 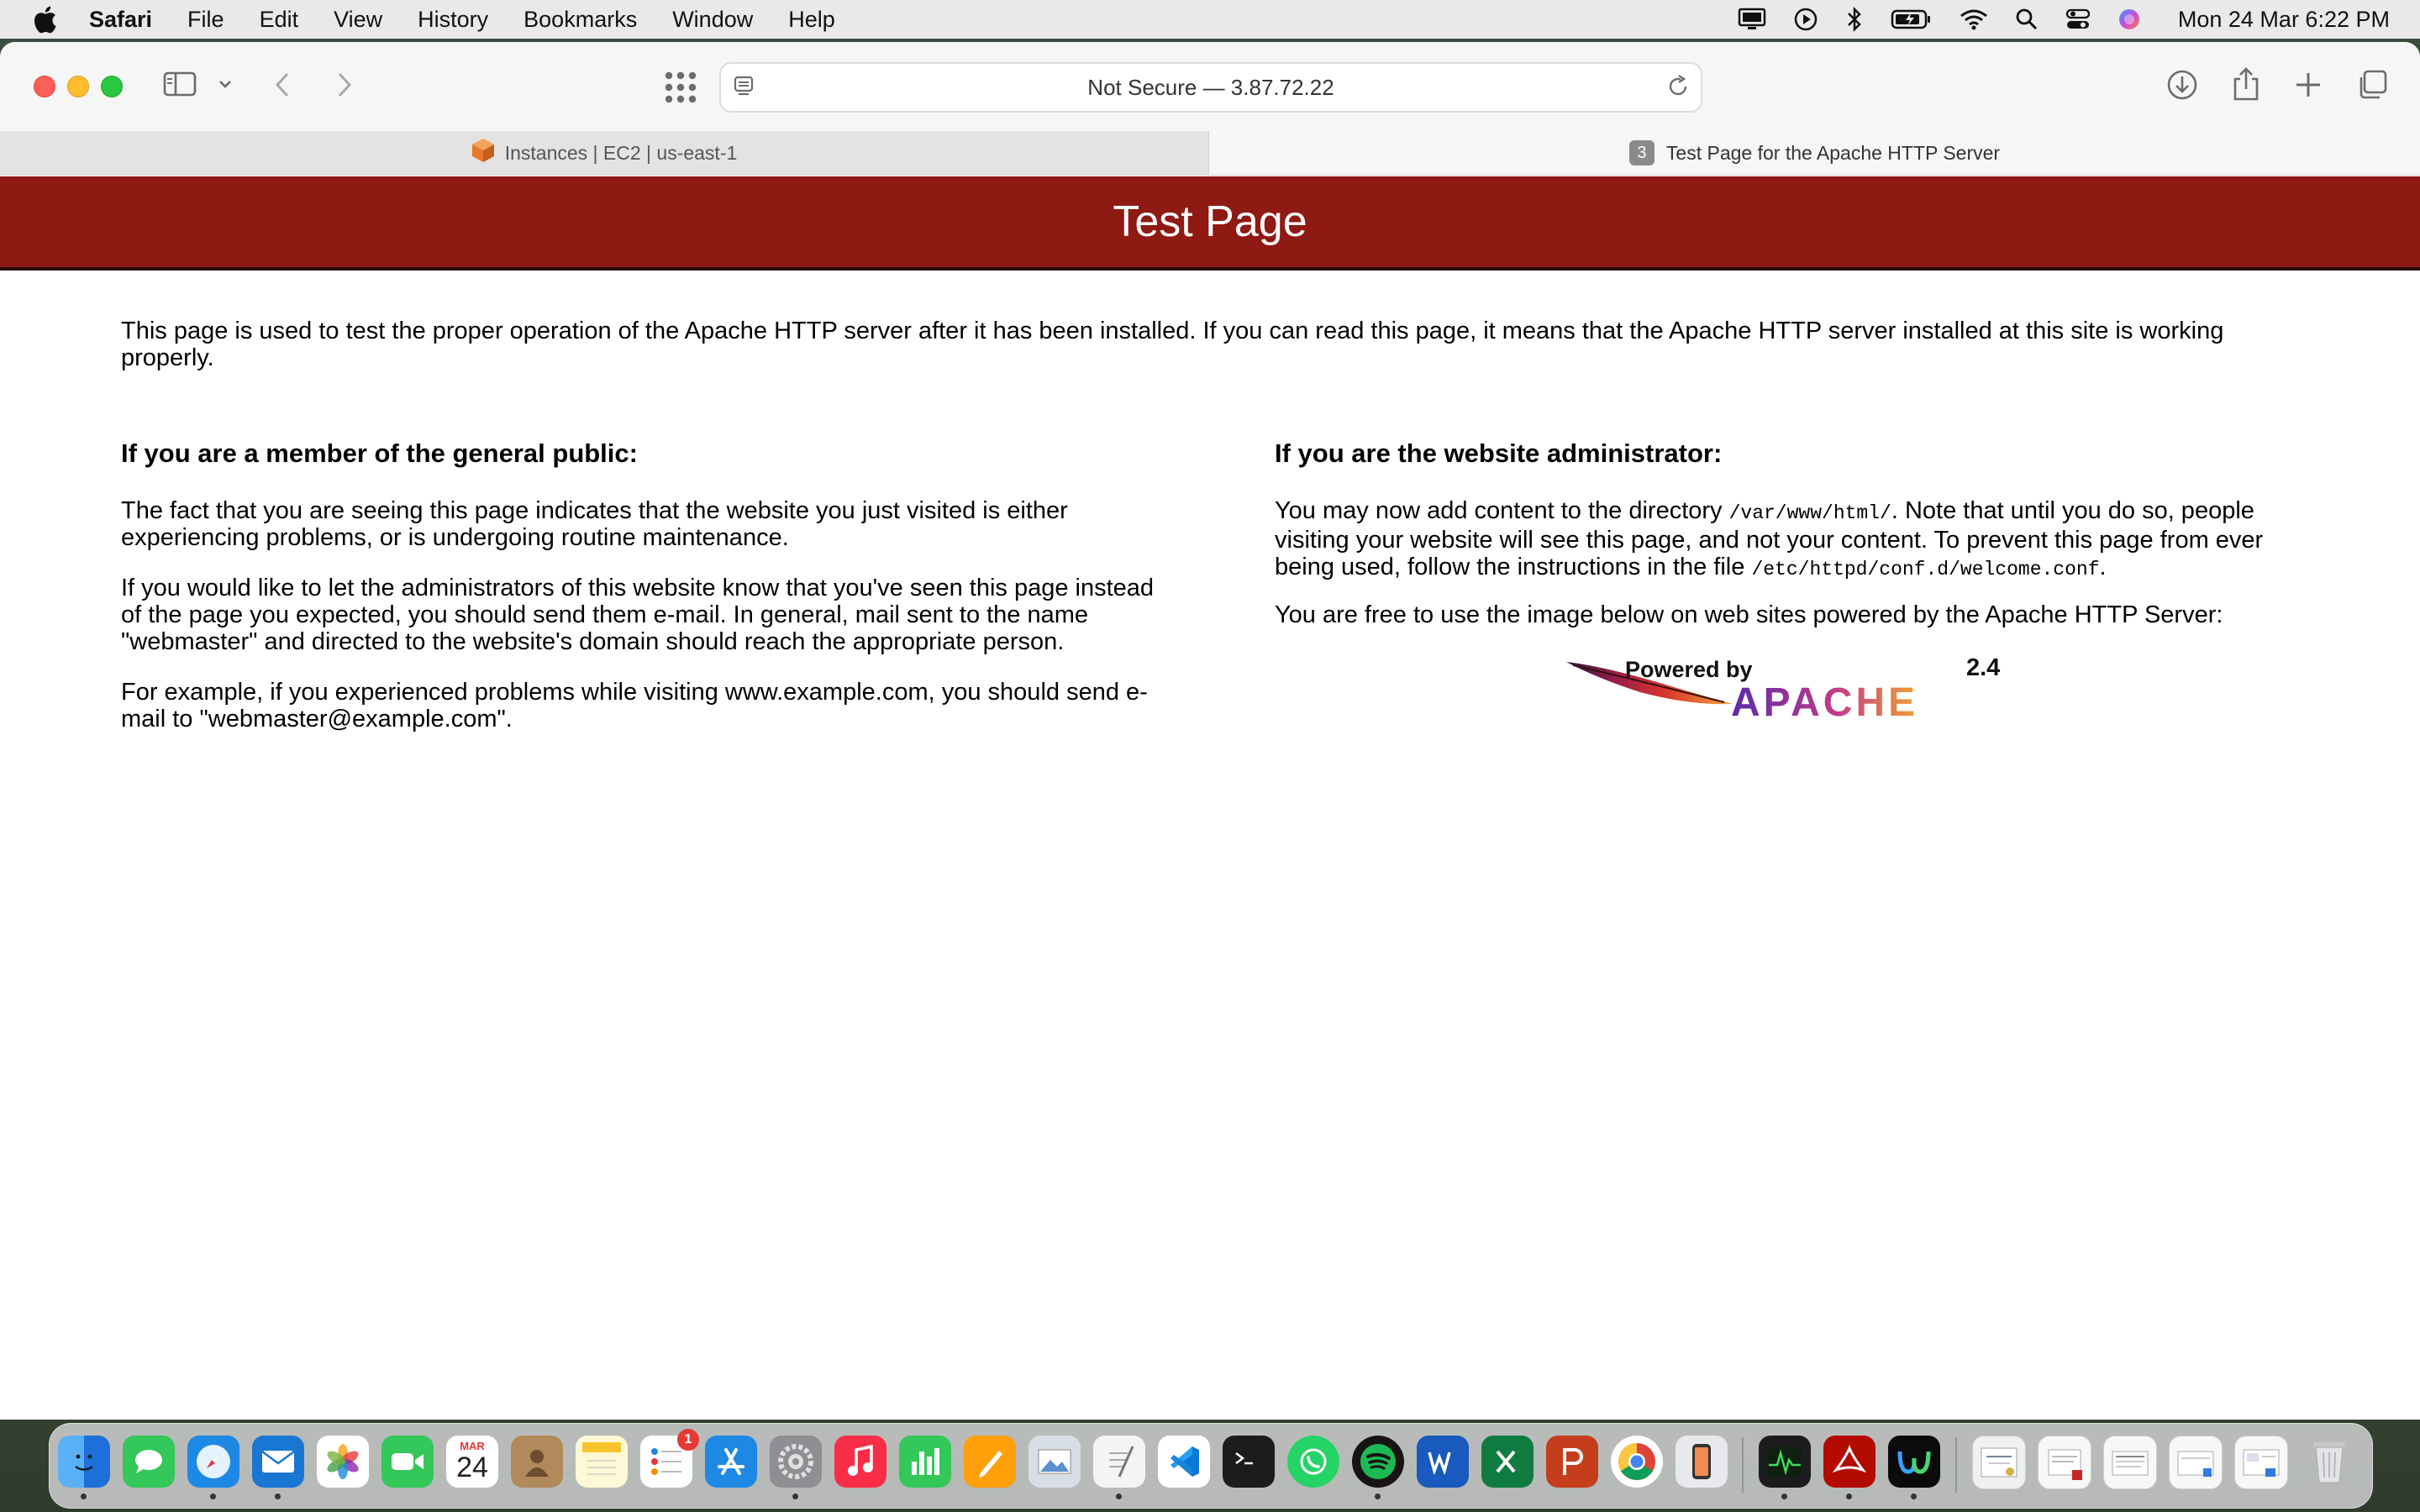 What do you see at coordinates (44, 19) in the screenshot?
I see `apple-menu-icon` at bounding box center [44, 19].